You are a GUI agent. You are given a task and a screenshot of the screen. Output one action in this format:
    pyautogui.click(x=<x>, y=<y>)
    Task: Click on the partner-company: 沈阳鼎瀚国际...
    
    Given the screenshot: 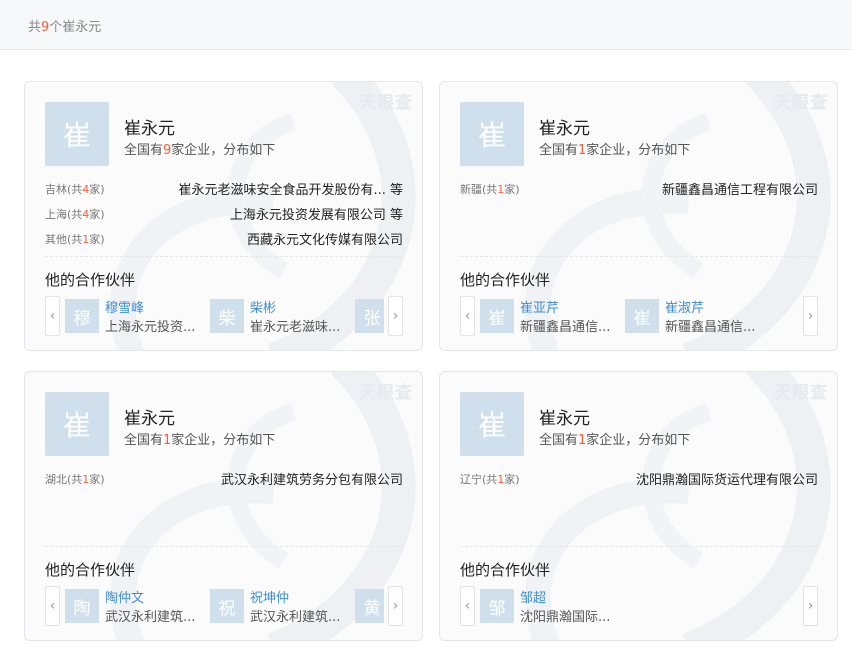 What is the action you would take?
    pyautogui.click(x=565, y=617)
    